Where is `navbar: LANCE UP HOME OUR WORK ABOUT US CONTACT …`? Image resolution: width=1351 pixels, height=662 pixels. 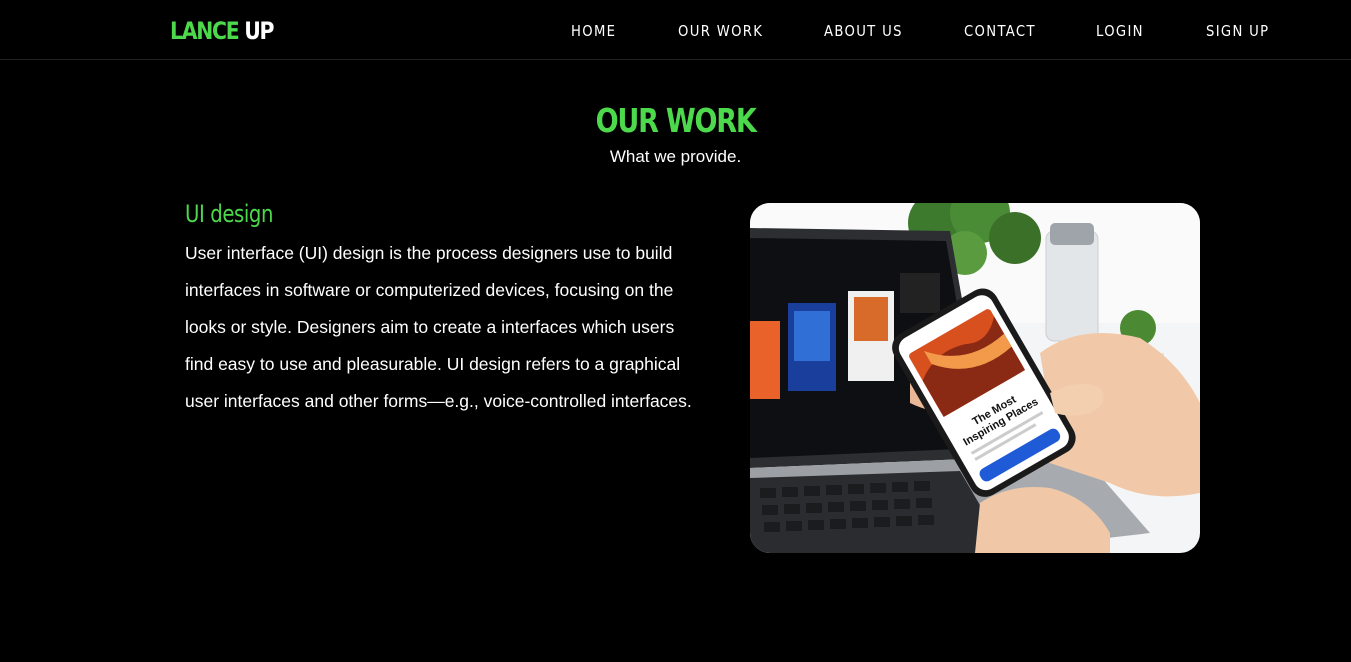
navbar: LANCE UP HOME OUR WORK ABOUT US CONTACT … is located at coordinates (675, 30).